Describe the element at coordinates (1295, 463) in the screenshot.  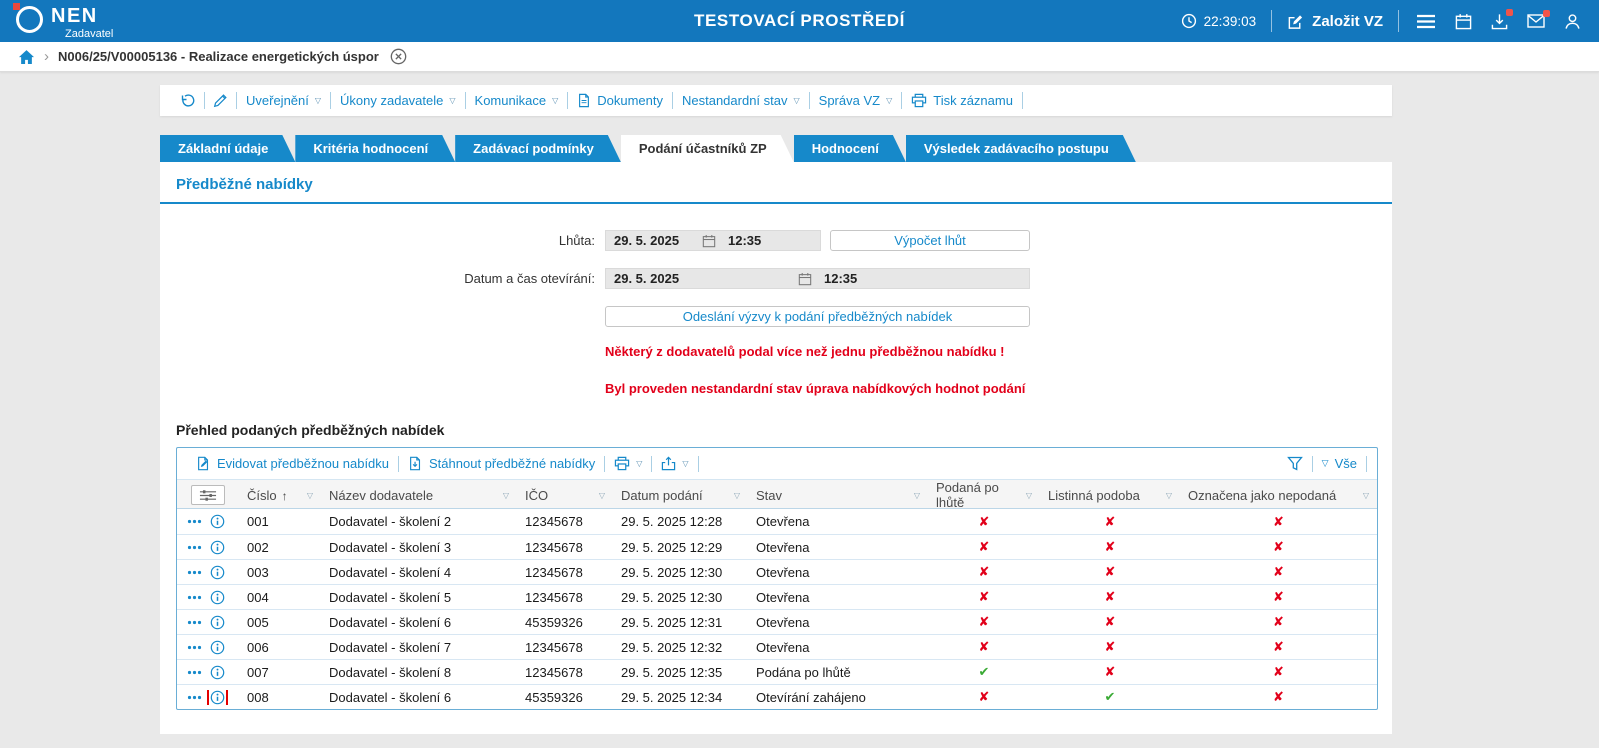
I see `filter-button` at that location.